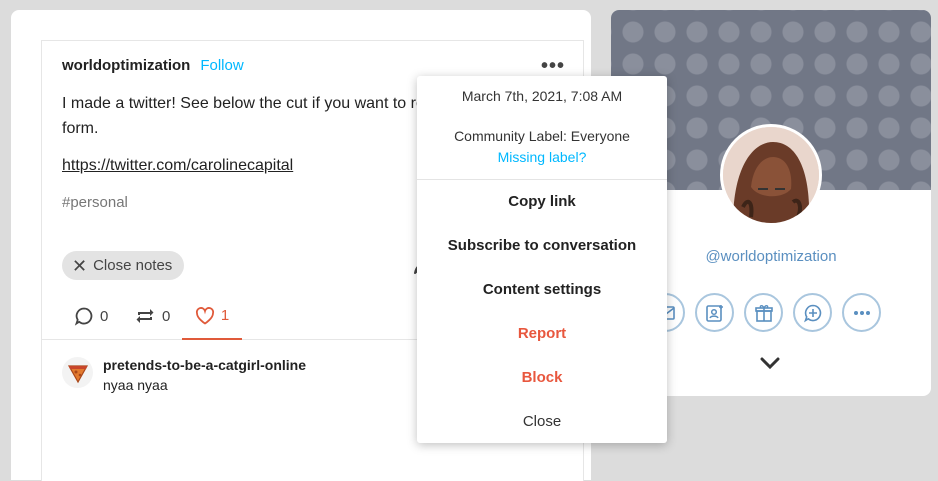  What do you see at coordinates (553, 66) in the screenshot?
I see `more-options-icon: •••` at bounding box center [553, 66].